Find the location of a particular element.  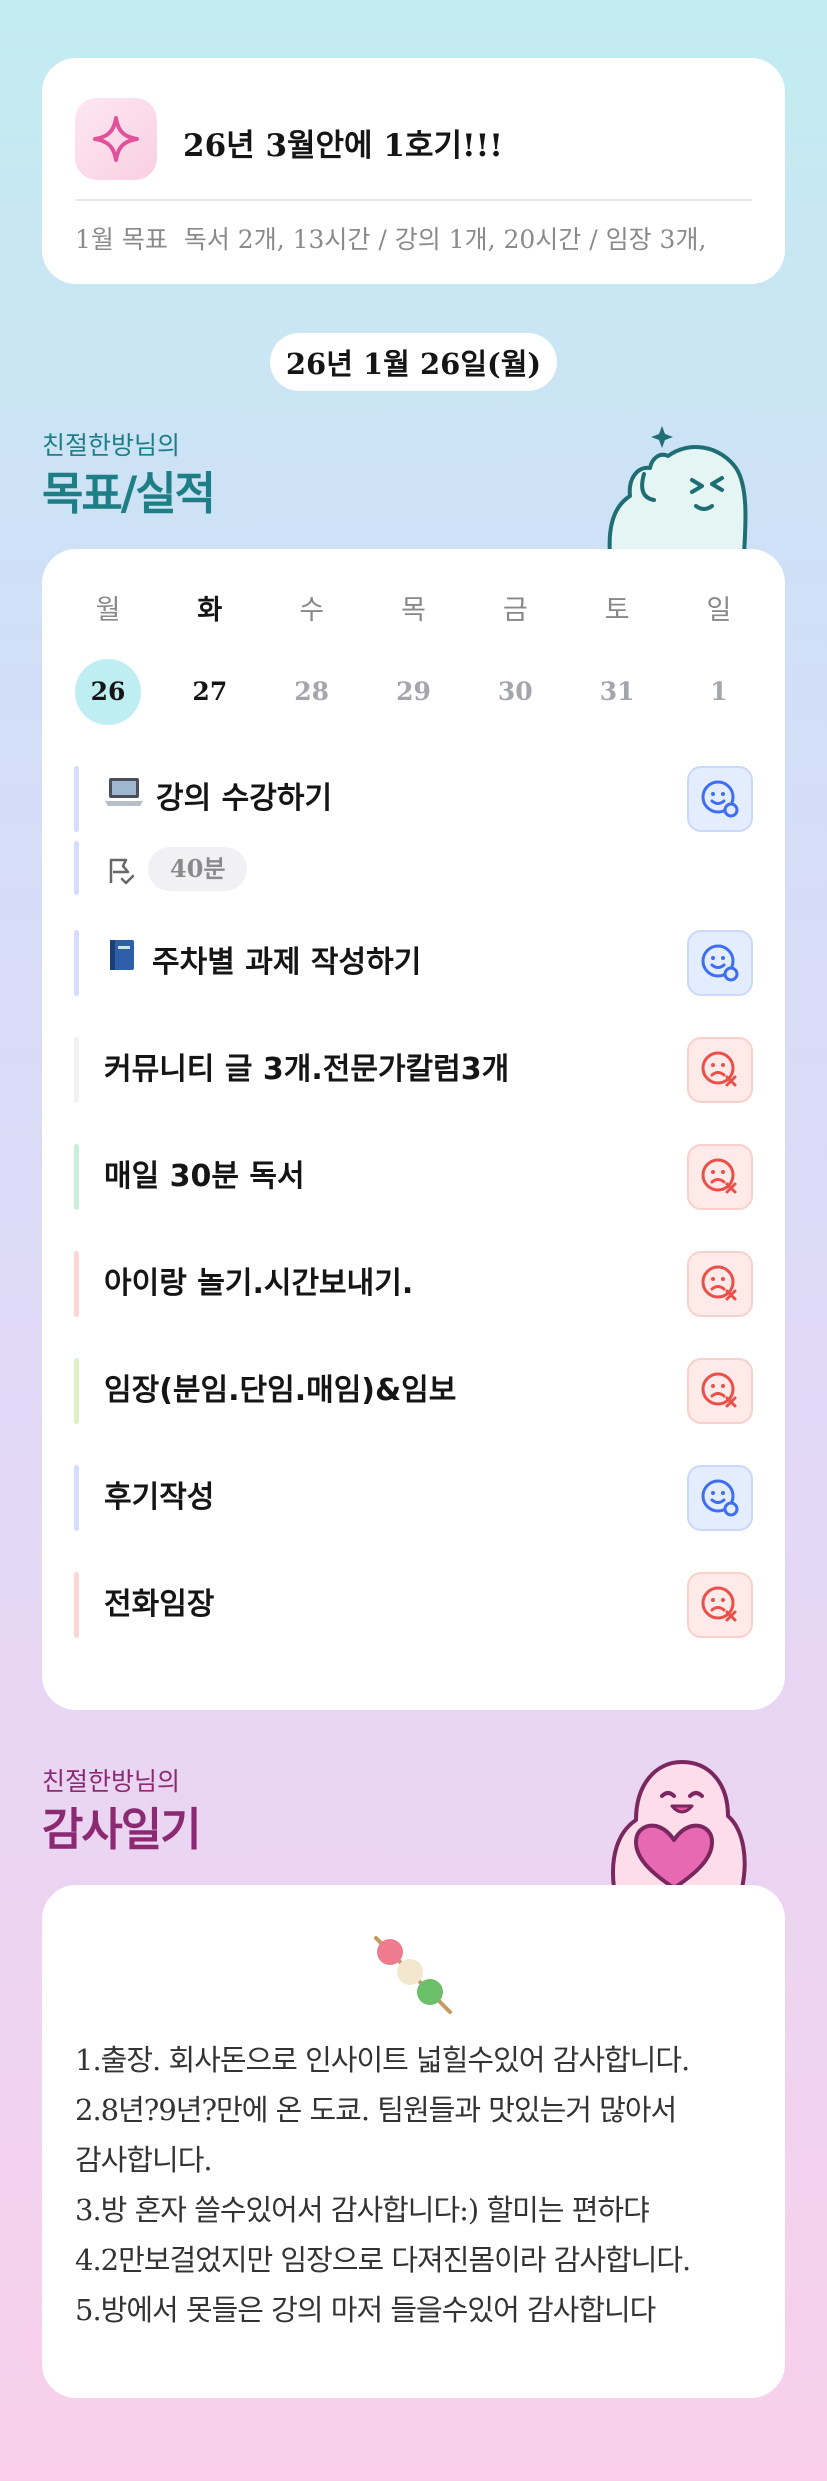

duration-badge: 40분 is located at coordinates (198, 869).